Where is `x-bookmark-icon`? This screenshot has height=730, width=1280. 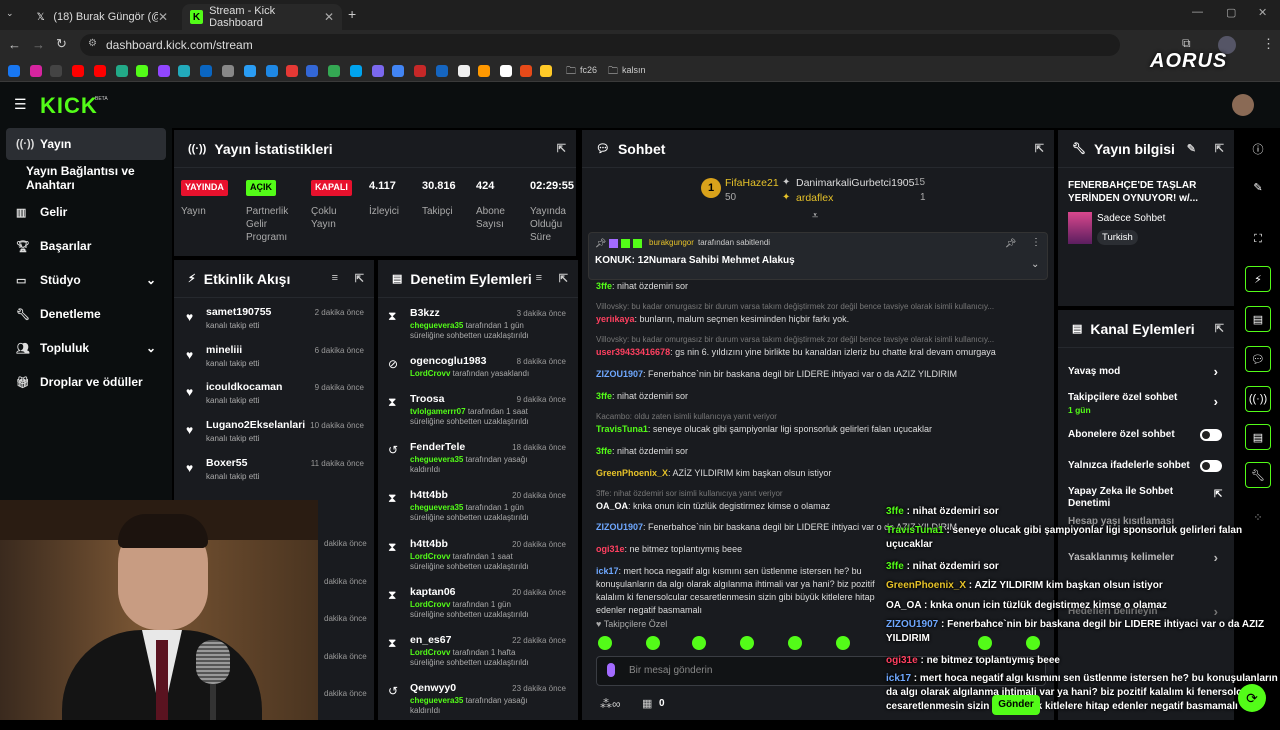
x-bookmark-icon is located at coordinates (56, 71).